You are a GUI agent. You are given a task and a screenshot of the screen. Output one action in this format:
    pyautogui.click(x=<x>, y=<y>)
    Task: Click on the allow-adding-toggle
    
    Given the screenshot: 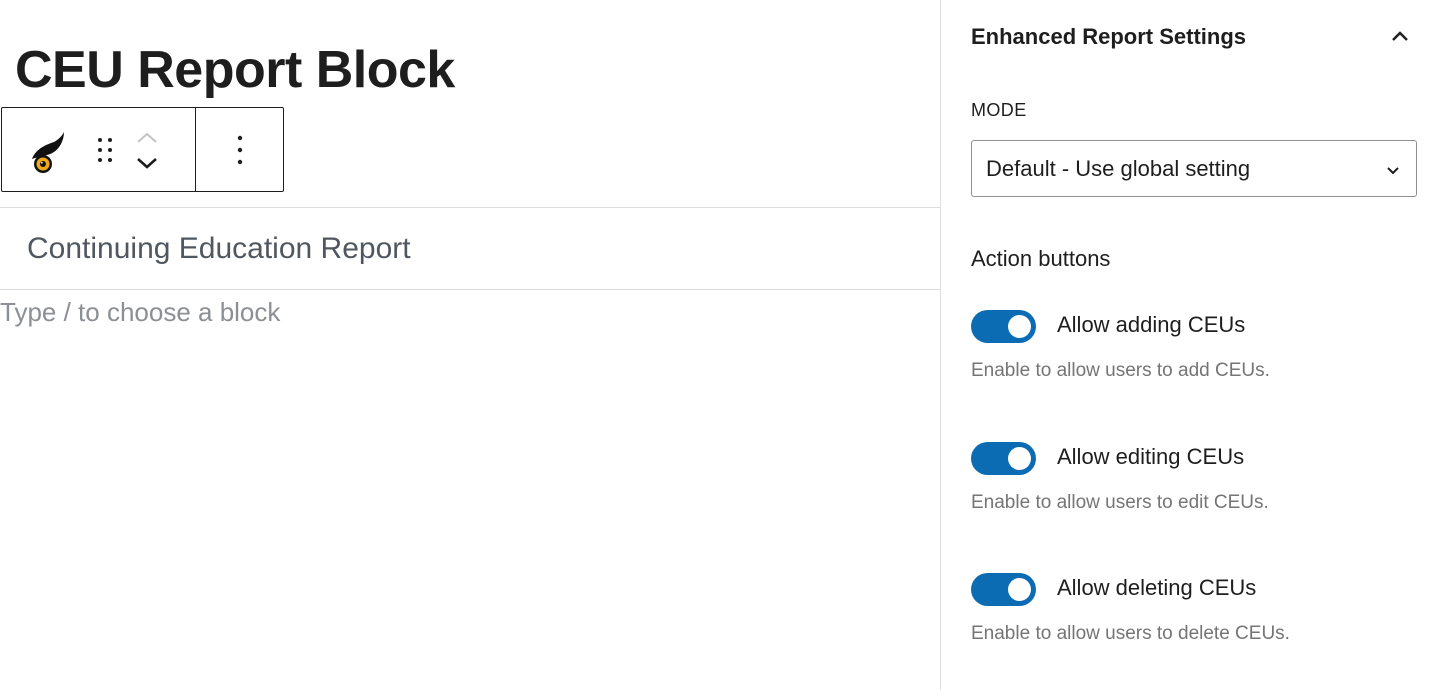 What is the action you would take?
    pyautogui.click(x=1003, y=326)
    